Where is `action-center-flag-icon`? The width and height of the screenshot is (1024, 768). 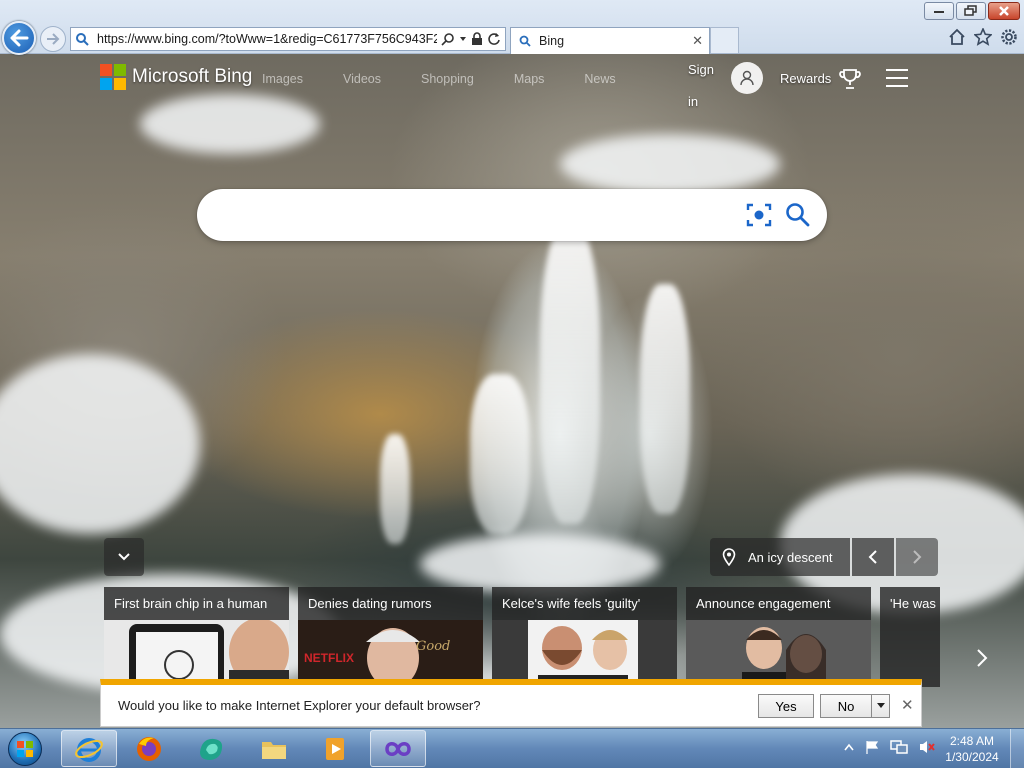
action-center-flag-icon is located at coordinates (872, 747).